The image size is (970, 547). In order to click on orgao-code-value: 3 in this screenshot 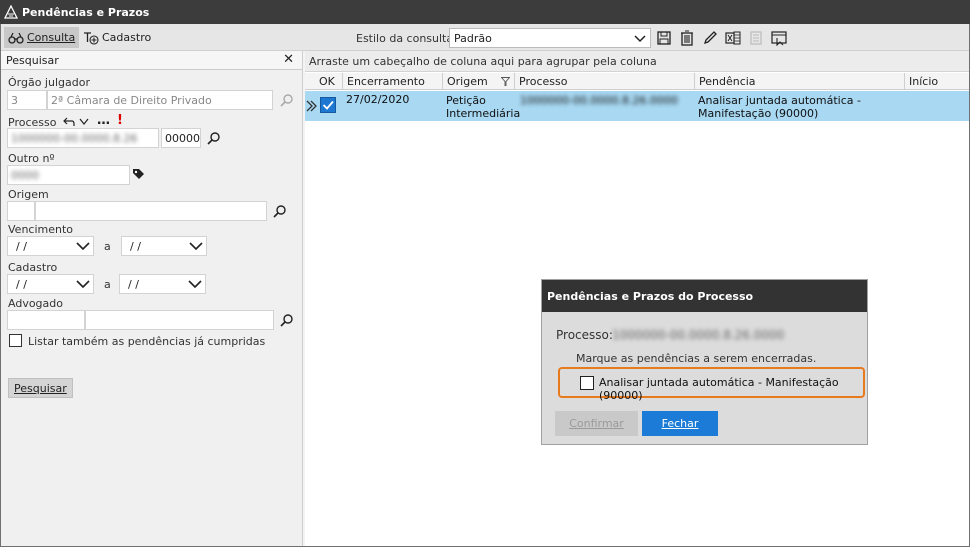, I will do `click(14, 100)`.